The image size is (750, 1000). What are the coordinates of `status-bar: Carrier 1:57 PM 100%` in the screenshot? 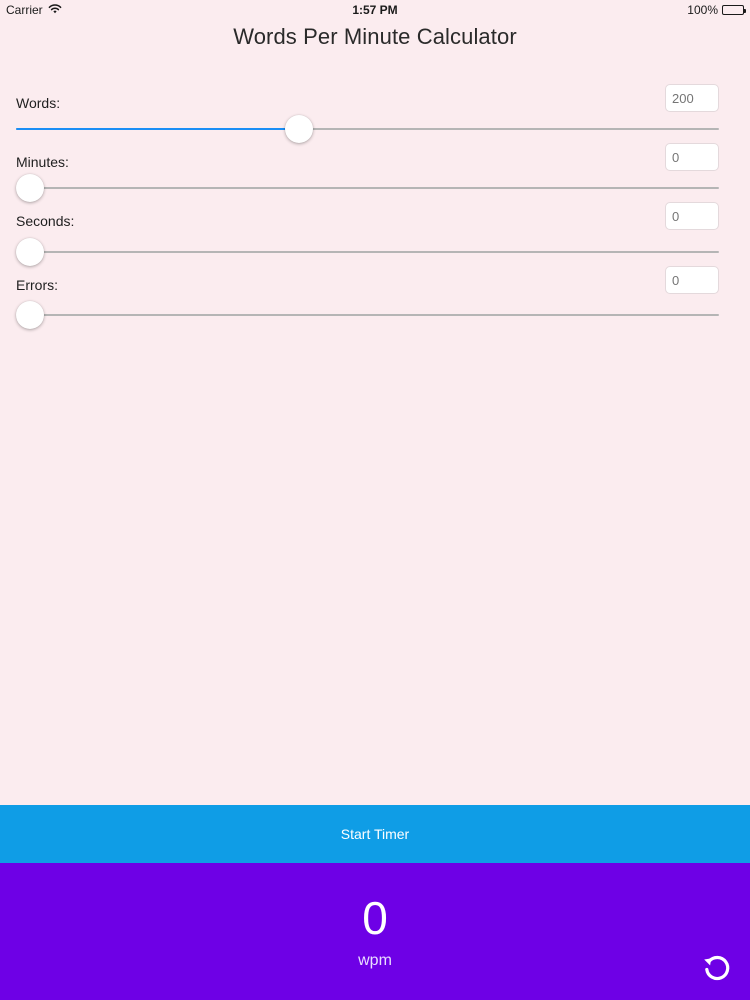 It's located at (375, 10).